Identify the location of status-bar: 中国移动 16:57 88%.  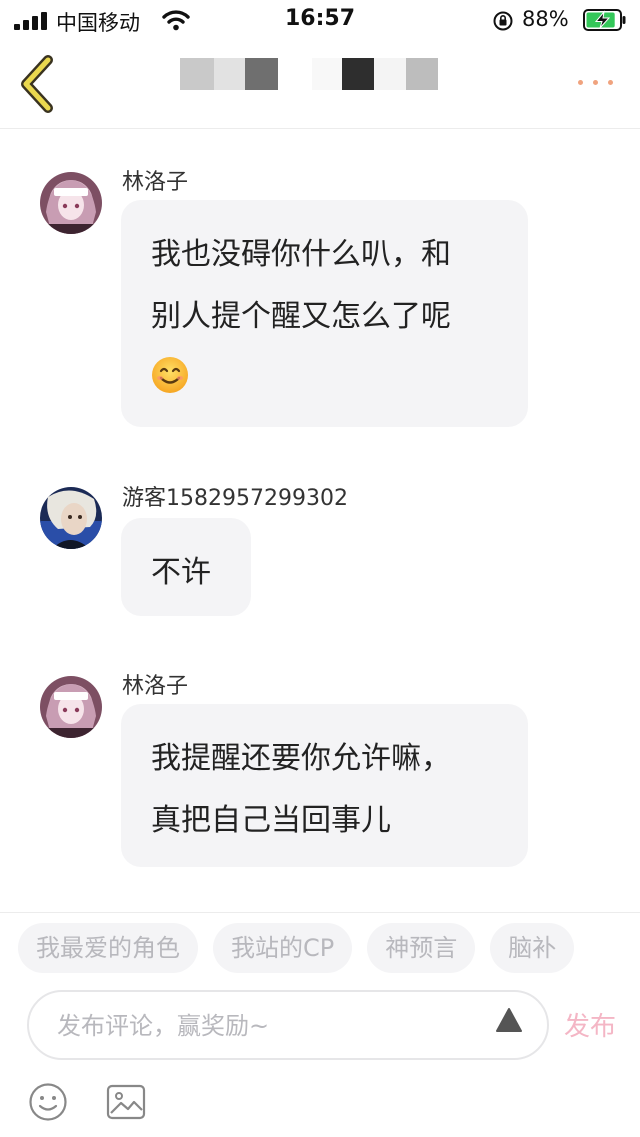
(320, 20).